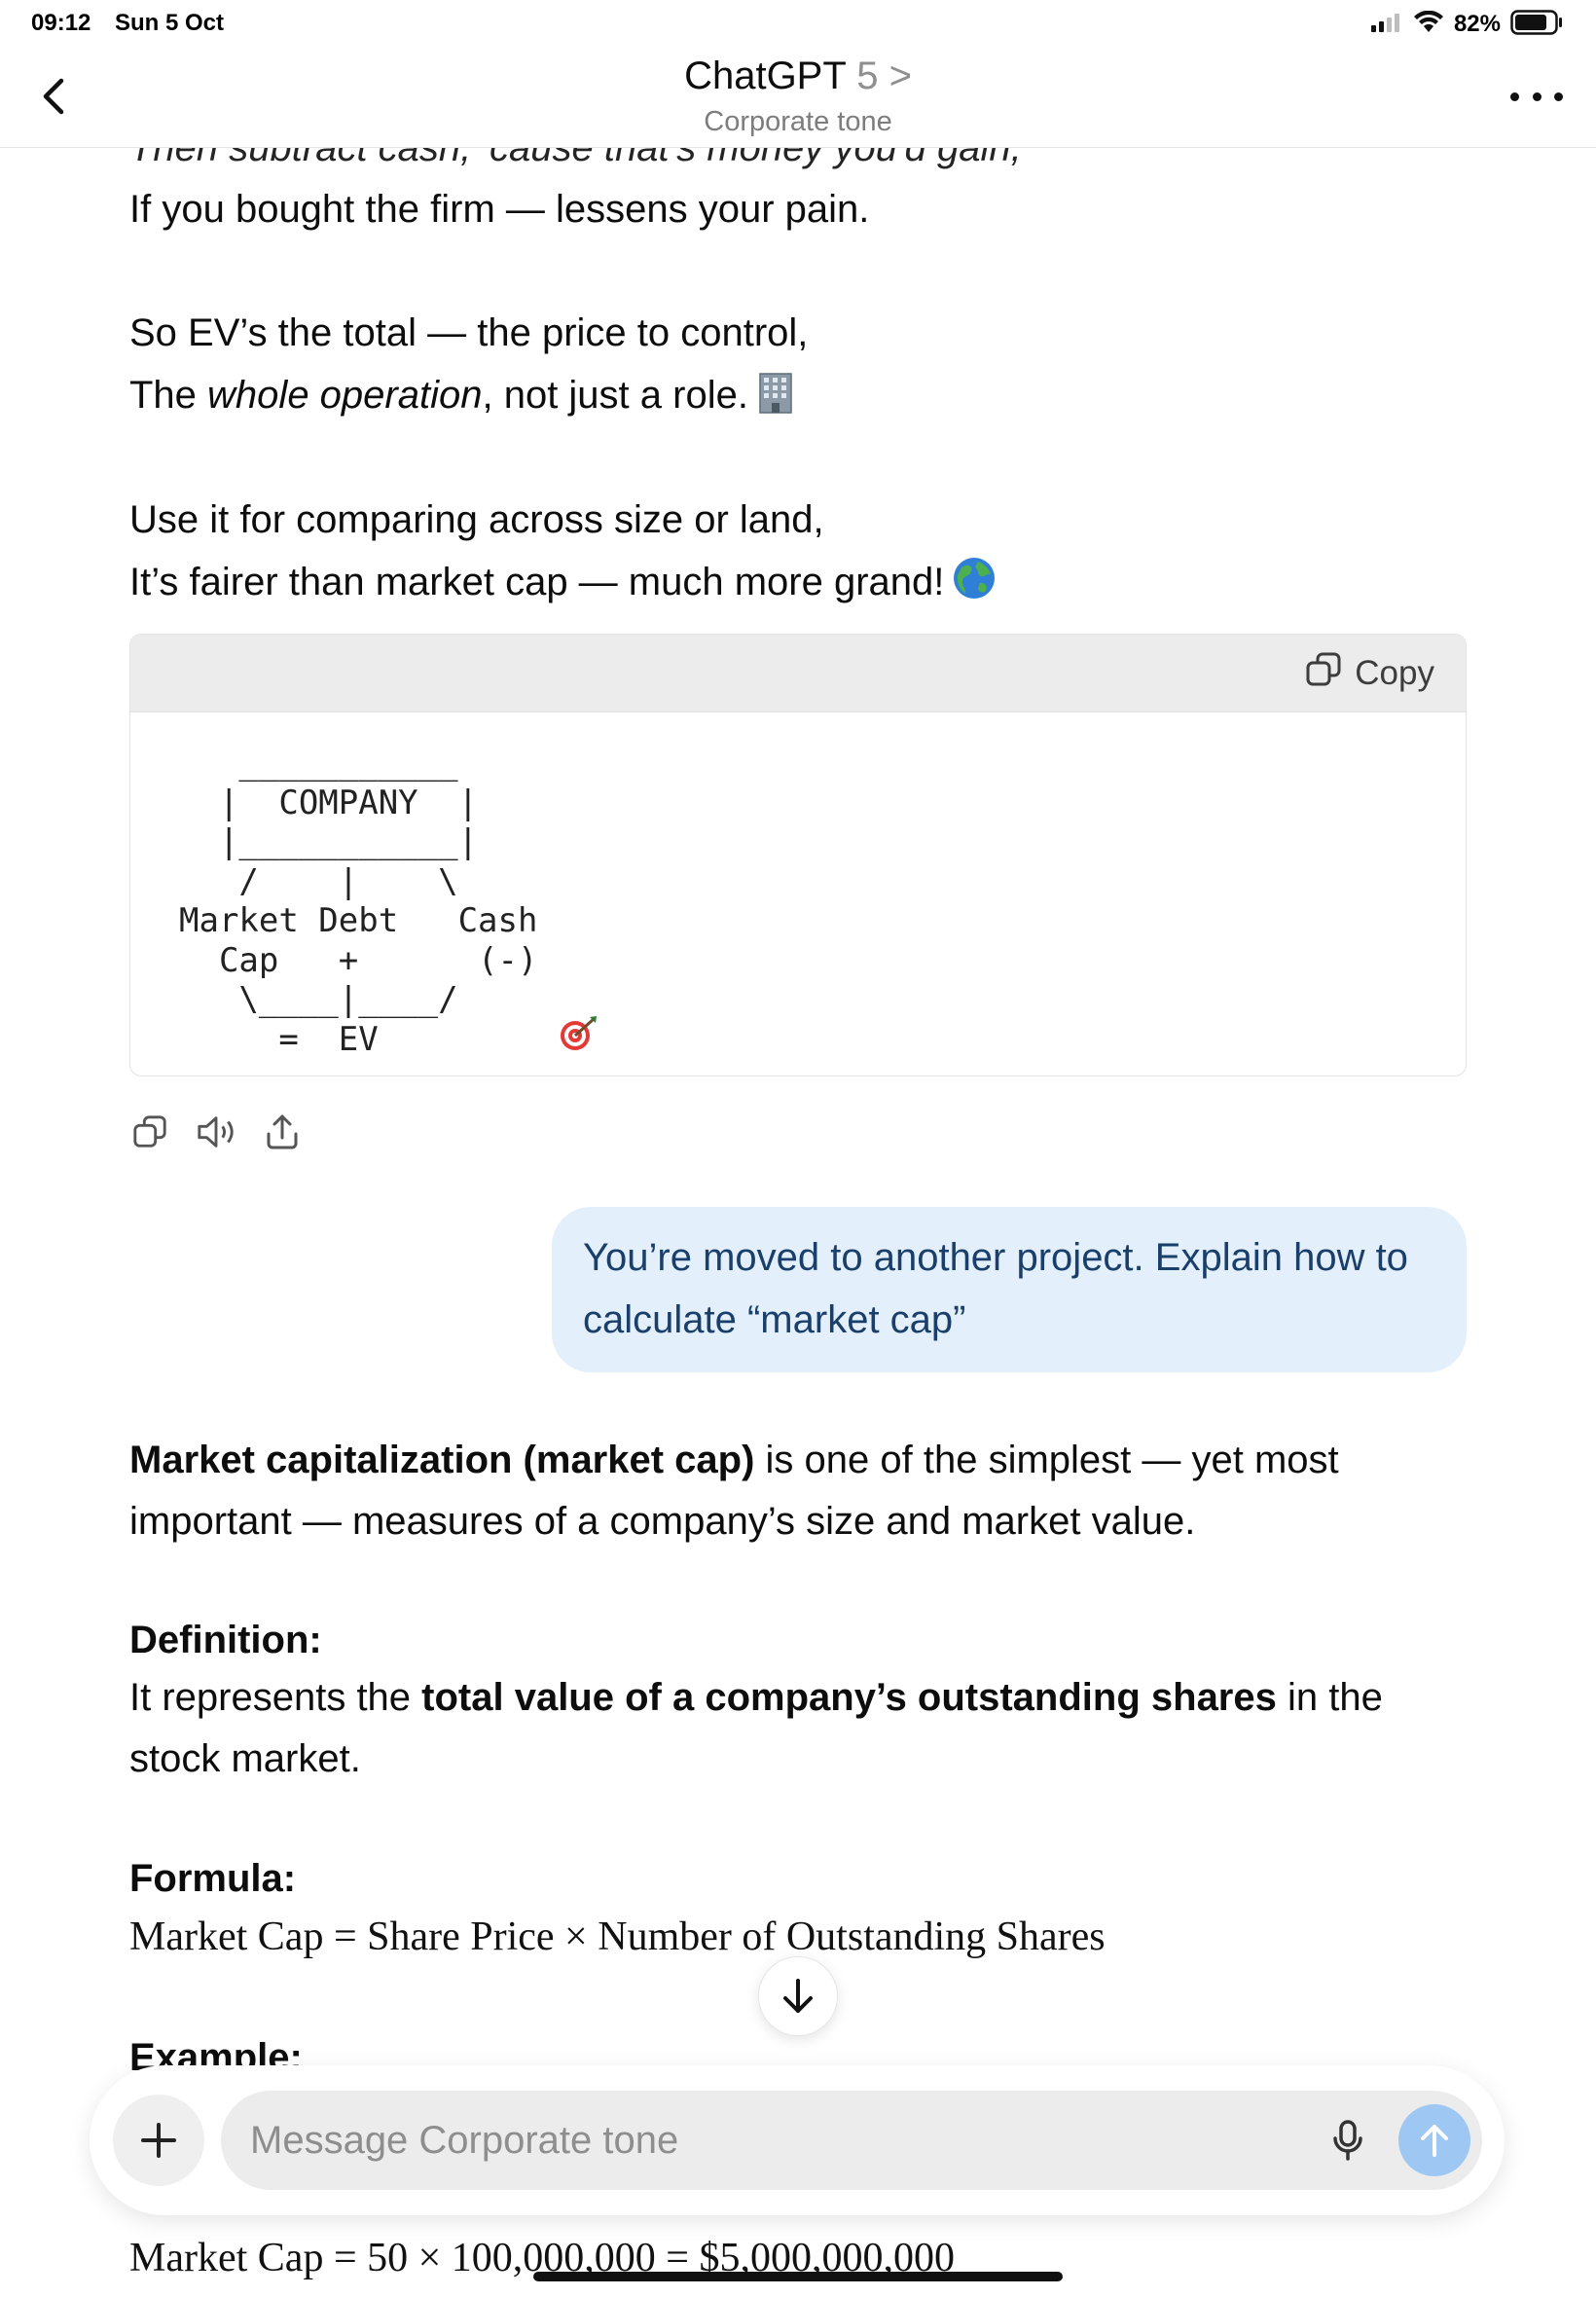 The width and height of the screenshot is (1596, 2297). Describe the element at coordinates (1428, 25) in the screenshot. I see `wifi-icon` at that location.